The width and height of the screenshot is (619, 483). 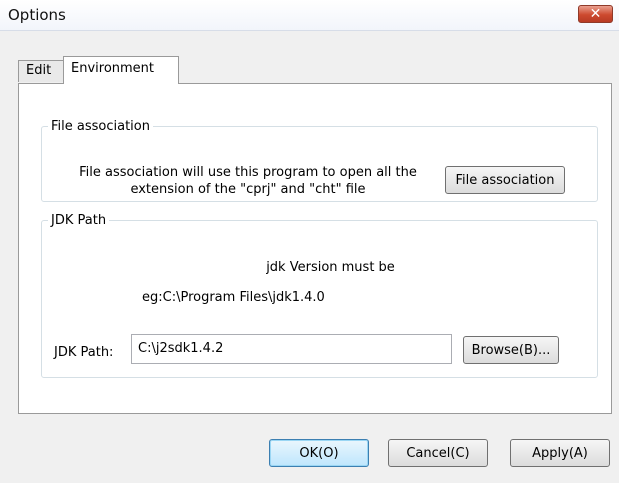 I want to click on jdk-path-field-label: JDK Path:, so click(x=84, y=352).